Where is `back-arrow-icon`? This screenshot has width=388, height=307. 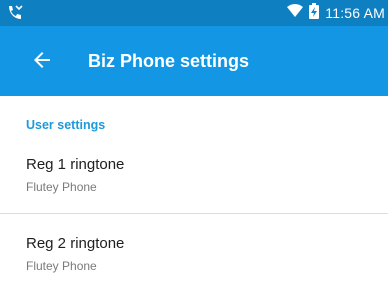 back-arrow-icon is located at coordinates (42, 60).